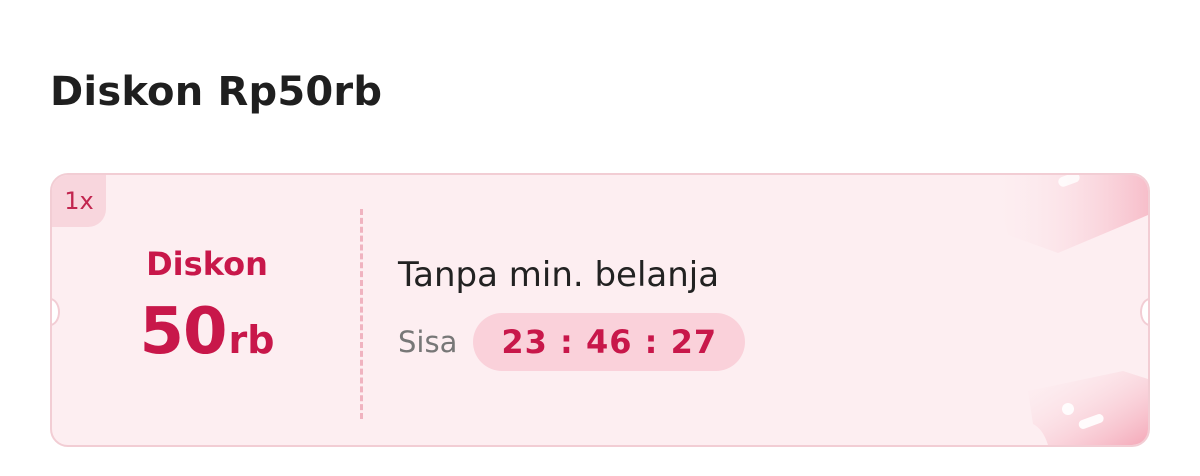  I want to click on dashed-divider, so click(361, 314).